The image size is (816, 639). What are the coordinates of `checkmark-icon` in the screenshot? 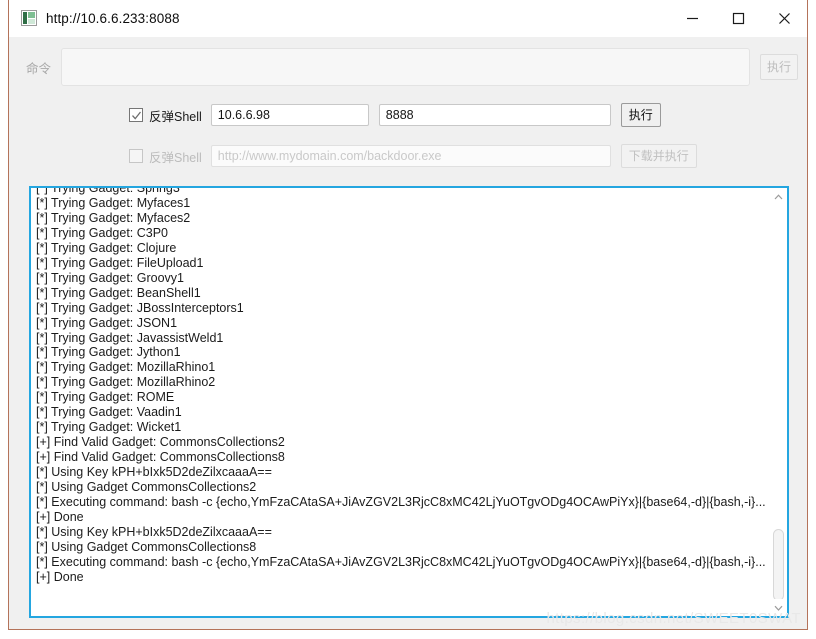 It's located at (136, 115).